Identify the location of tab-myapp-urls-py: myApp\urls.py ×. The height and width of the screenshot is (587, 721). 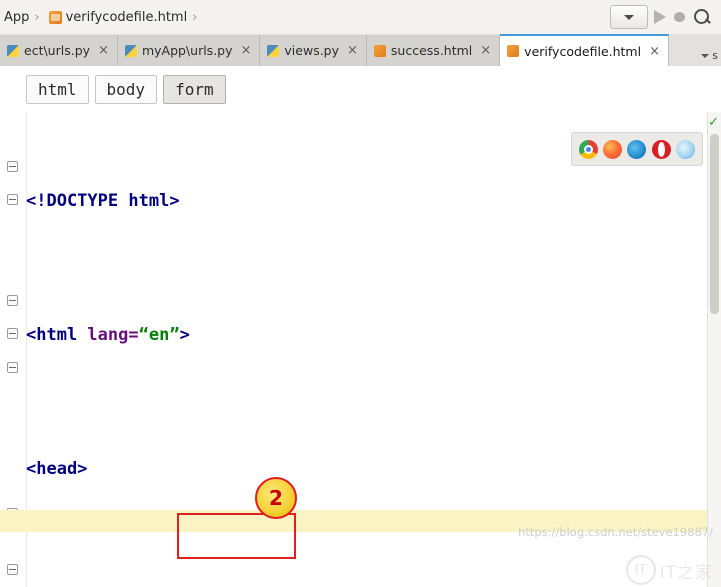
(189, 50).